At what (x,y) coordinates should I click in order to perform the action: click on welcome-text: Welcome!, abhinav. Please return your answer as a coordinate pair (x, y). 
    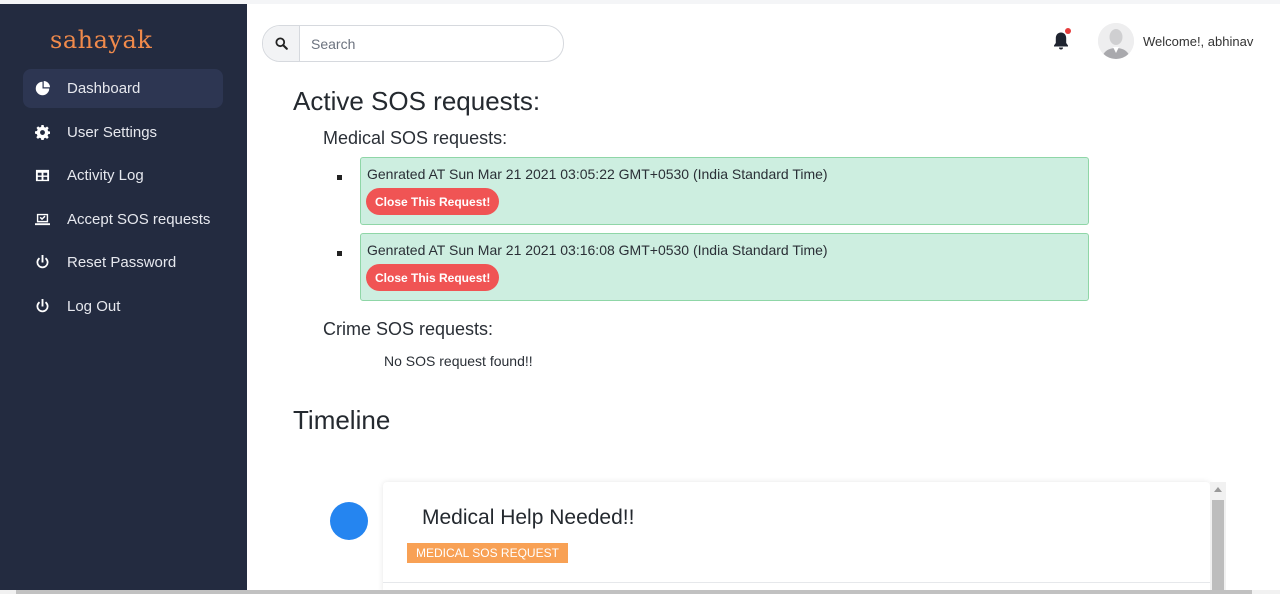
    Looking at the image, I should click on (1198, 41).